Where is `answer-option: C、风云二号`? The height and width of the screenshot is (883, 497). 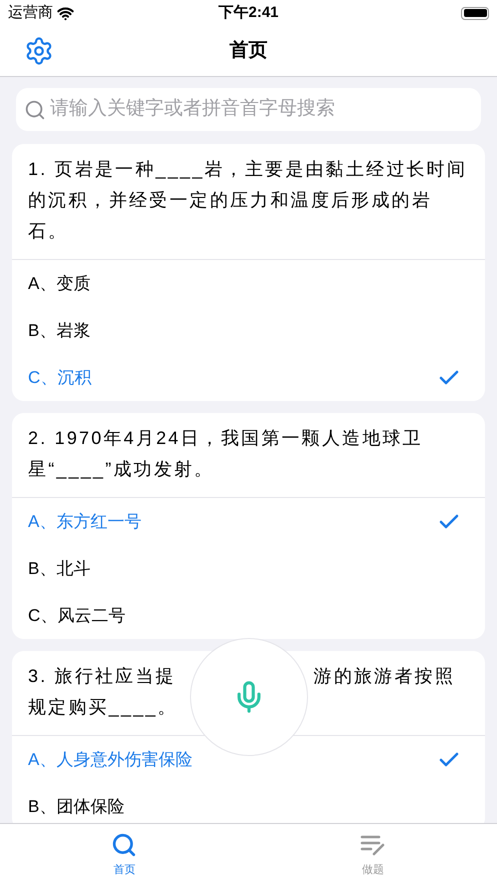 answer-option: C、风云二号 is located at coordinates (248, 615).